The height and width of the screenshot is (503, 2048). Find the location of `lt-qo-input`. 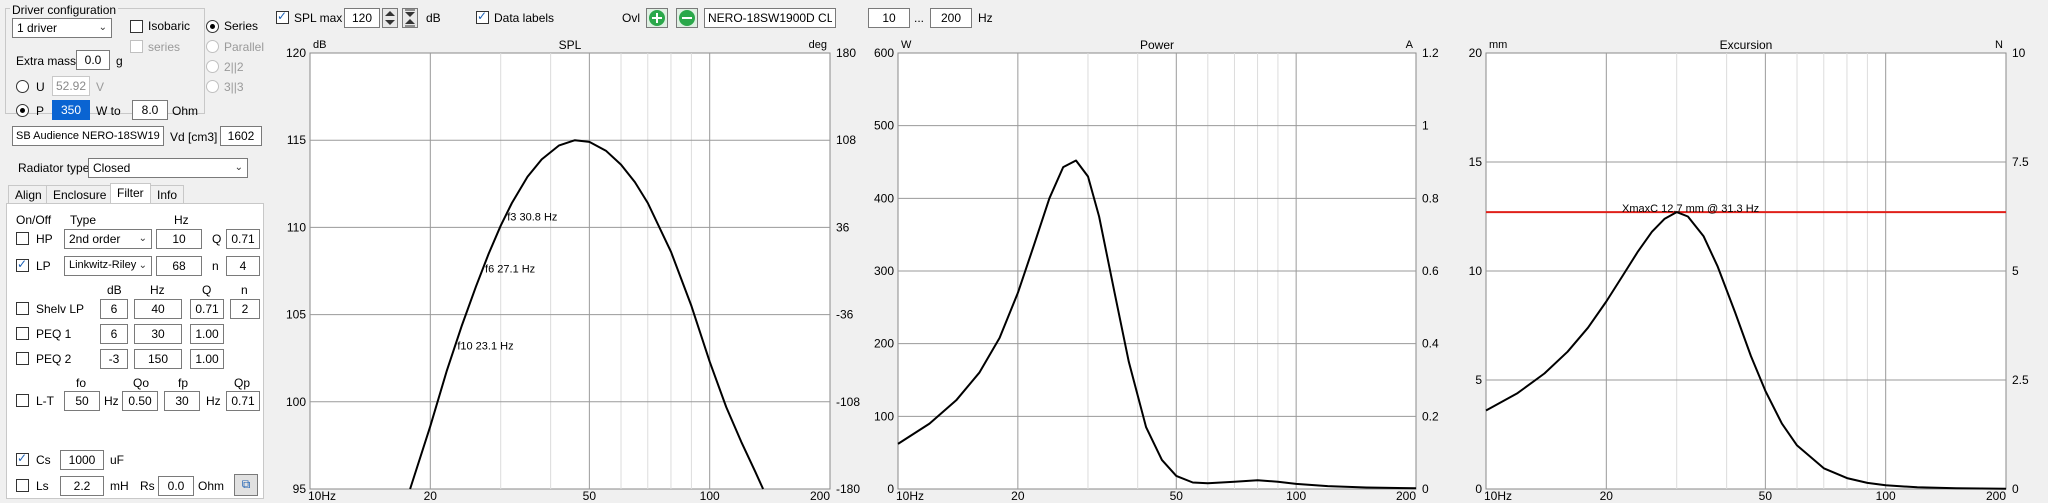

lt-qo-input is located at coordinates (140, 401).